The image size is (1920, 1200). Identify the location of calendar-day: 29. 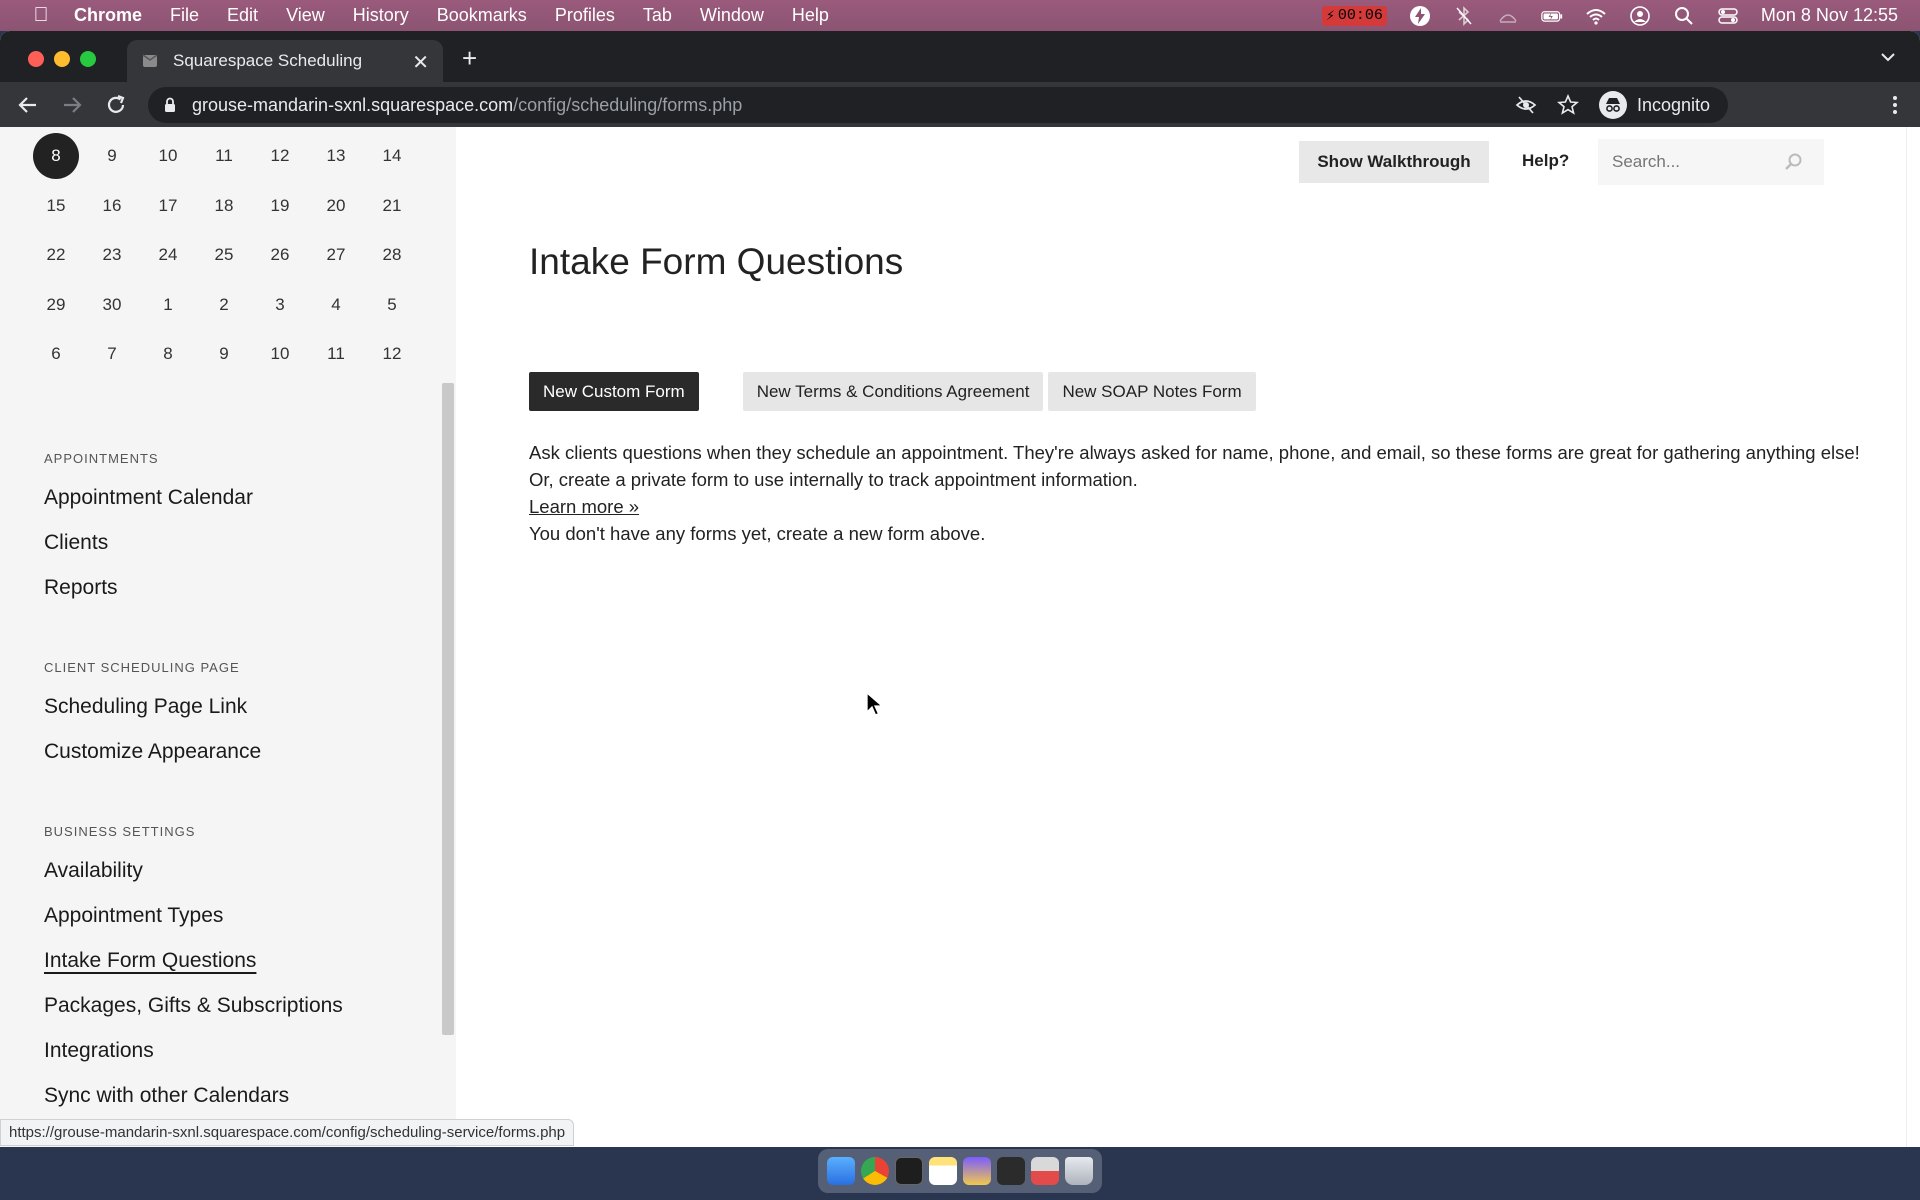
(56, 305).